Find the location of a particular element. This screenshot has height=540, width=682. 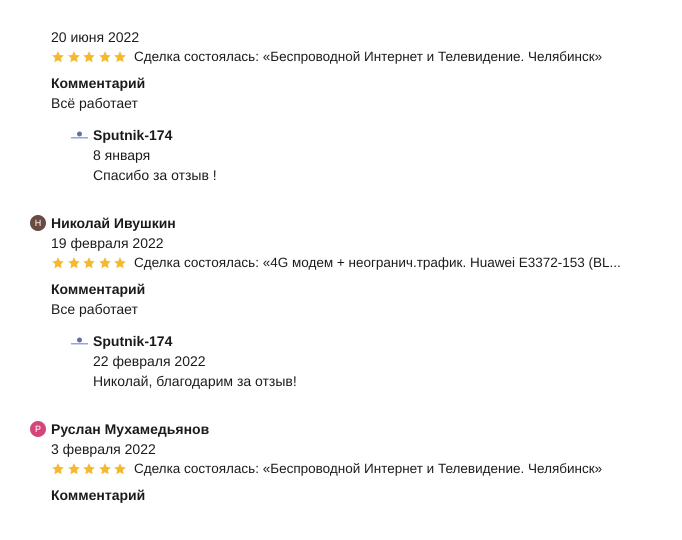

reply-date: 22 февраля 2022 is located at coordinates (150, 361).